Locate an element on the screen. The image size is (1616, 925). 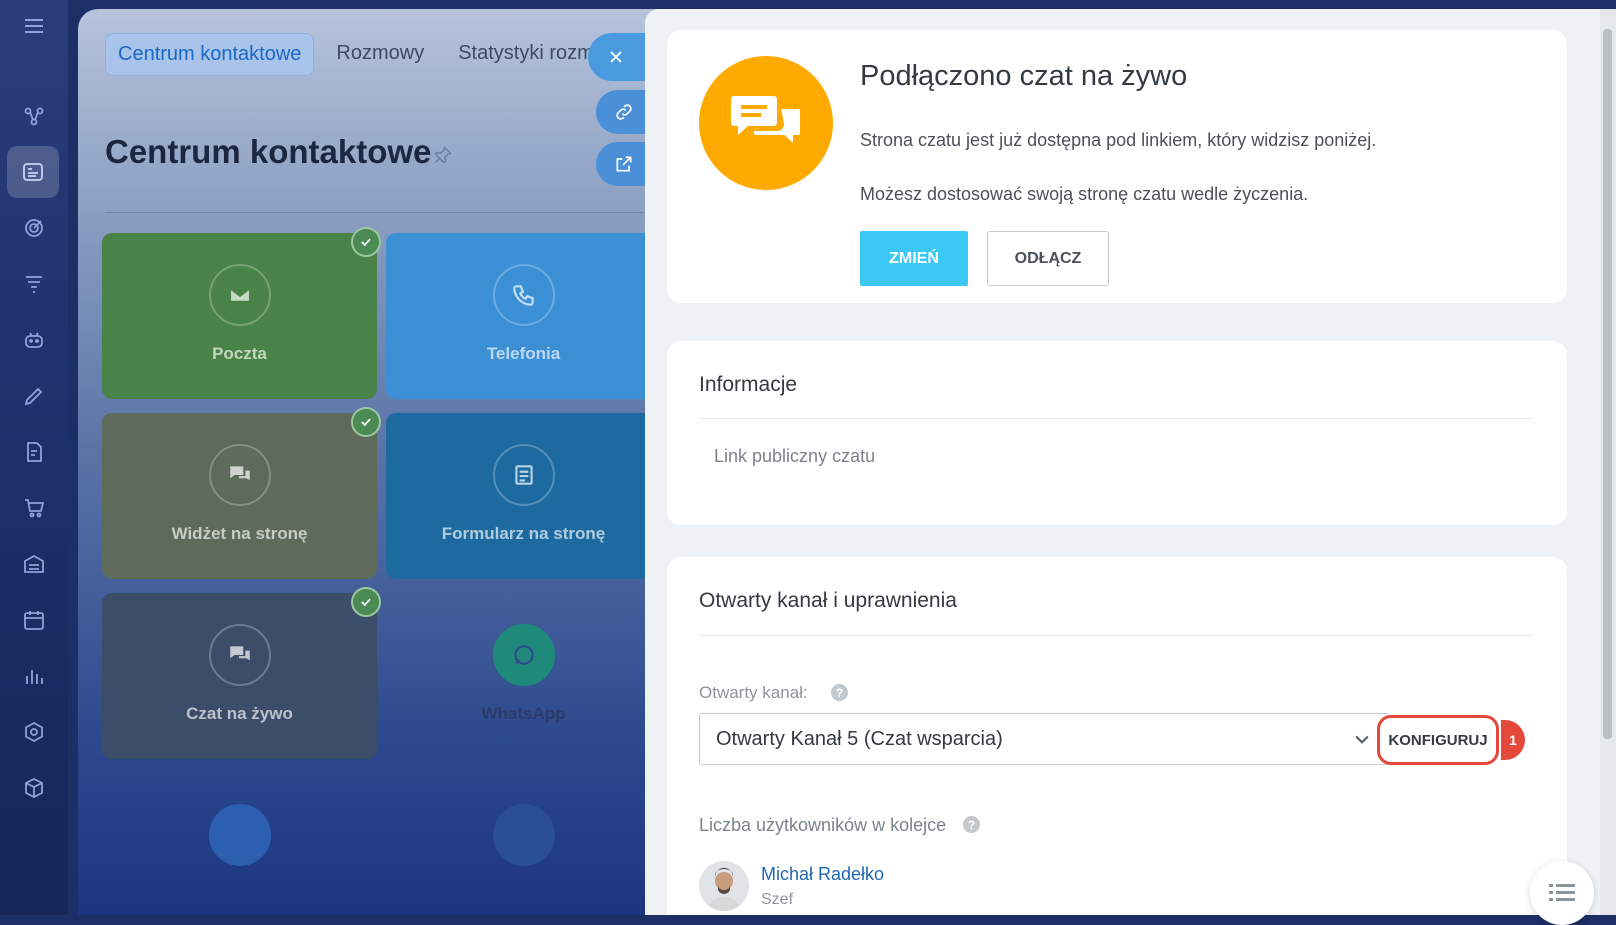
step-badge: 1 is located at coordinates (1513, 740).